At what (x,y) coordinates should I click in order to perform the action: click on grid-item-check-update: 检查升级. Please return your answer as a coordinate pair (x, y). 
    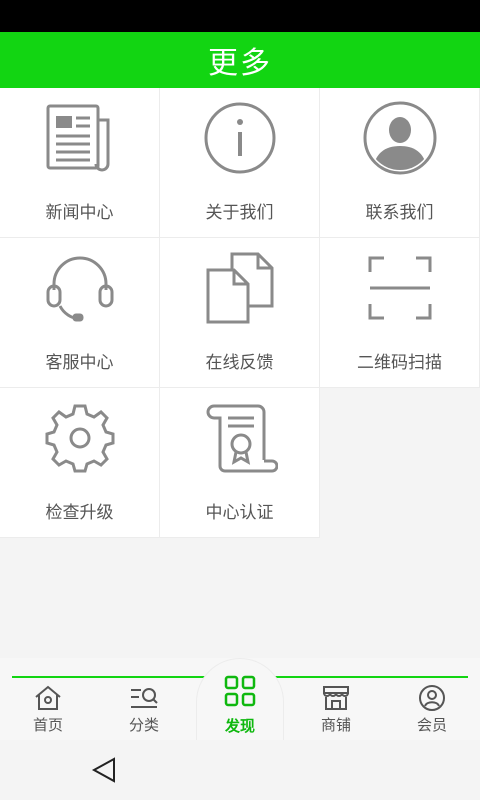
    Looking at the image, I should click on (80, 463).